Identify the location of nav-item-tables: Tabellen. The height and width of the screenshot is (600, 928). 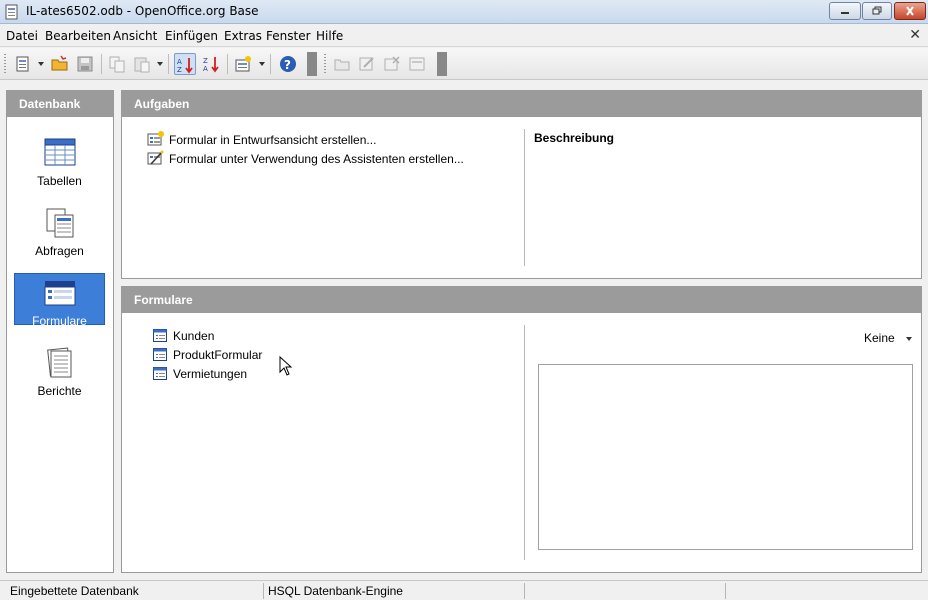
(59, 161).